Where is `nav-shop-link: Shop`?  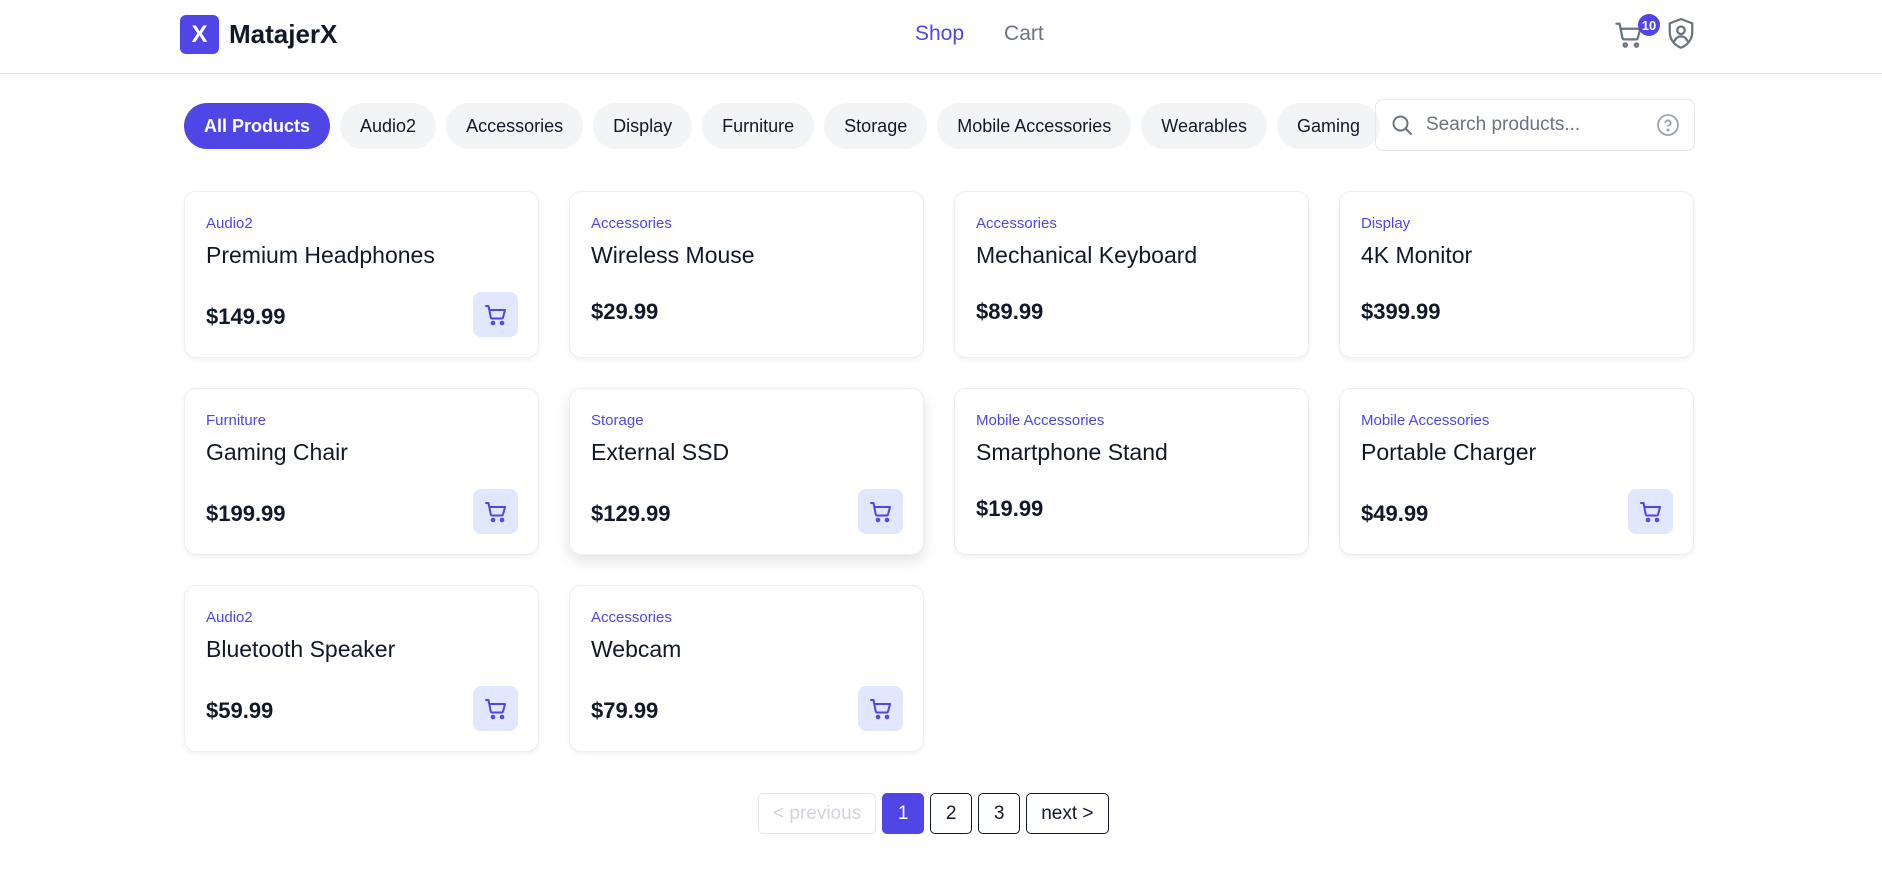
nav-shop-link: Shop is located at coordinates (939, 34).